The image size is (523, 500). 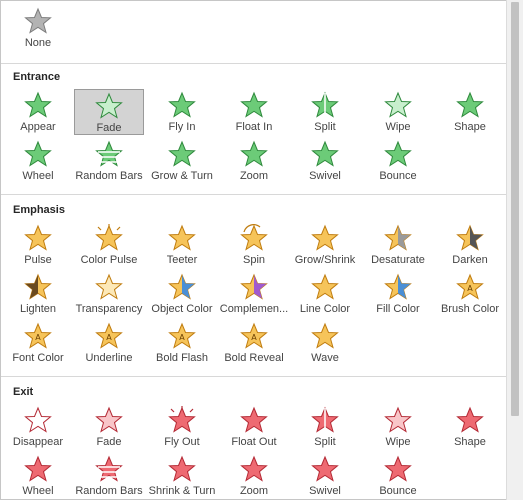 What do you see at coordinates (38, 294) in the screenshot?
I see `animation-emphasis-lighten: Lighten` at bounding box center [38, 294].